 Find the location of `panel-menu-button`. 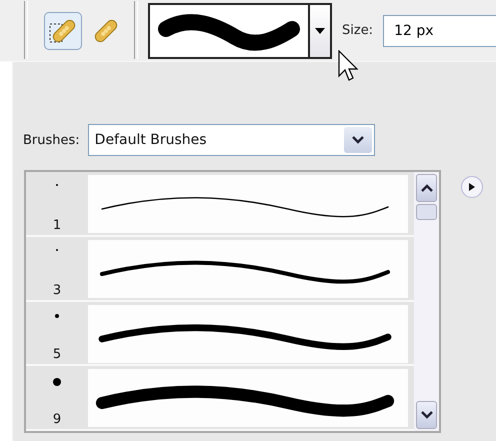

panel-menu-button is located at coordinates (472, 187).